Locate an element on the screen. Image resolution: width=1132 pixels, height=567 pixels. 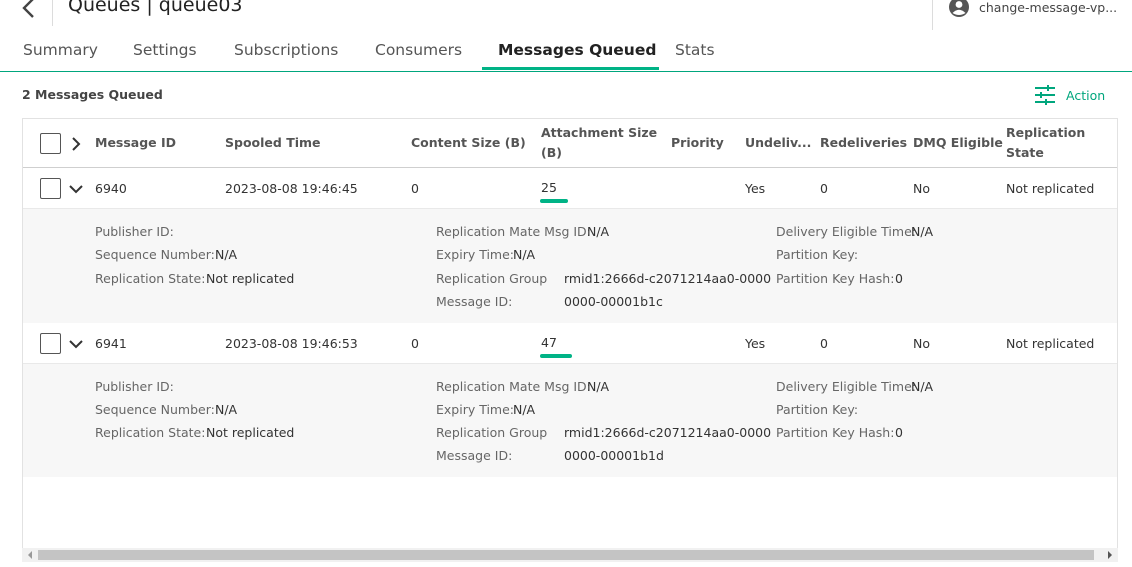
col-attachment-size-line1: Attachment Size is located at coordinates (599, 132).